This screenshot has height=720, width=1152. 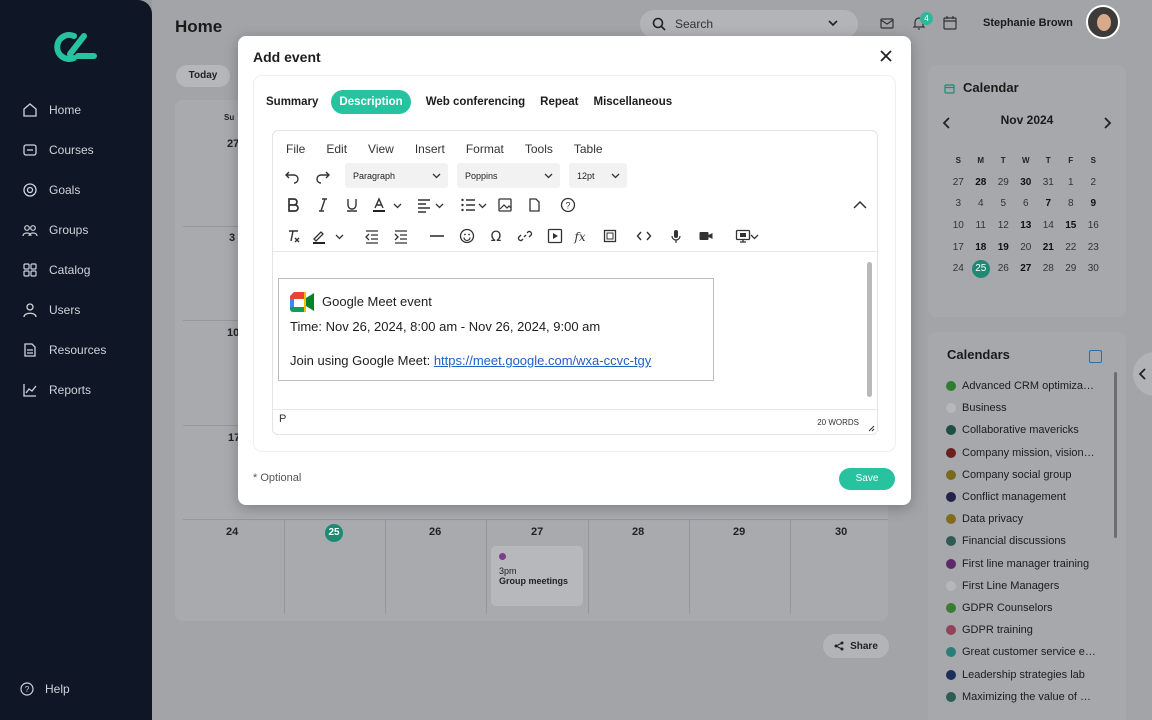 I want to click on calendar-list-item: Collaborative mavericks, so click(x=1028, y=430).